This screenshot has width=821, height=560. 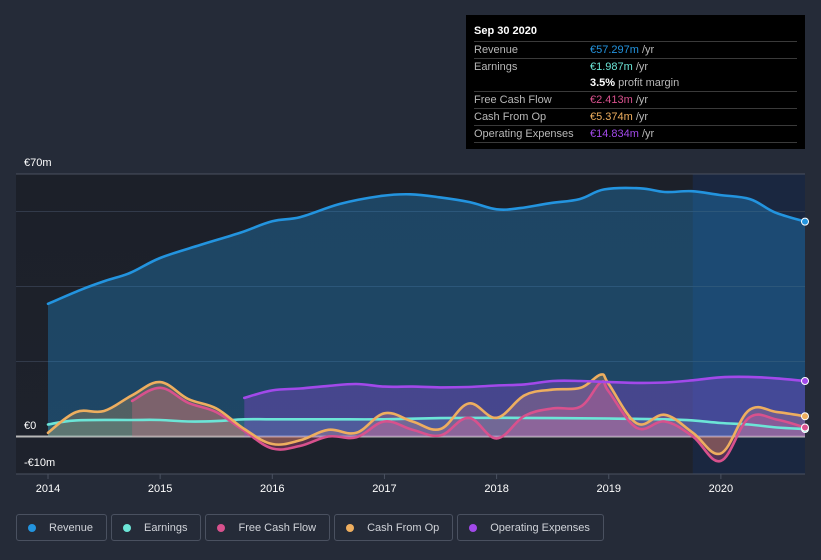 What do you see at coordinates (403, 527) in the screenshot?
I see `legend-label: Cash From Op` at bounding box center [403, 527].